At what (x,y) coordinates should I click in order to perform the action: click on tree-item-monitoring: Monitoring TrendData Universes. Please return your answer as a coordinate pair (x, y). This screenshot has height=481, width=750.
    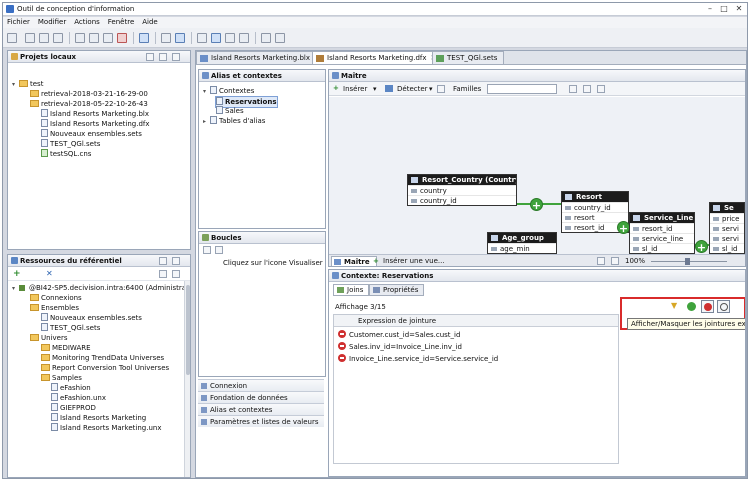
    Looking at the image, I should click on (102, 358).